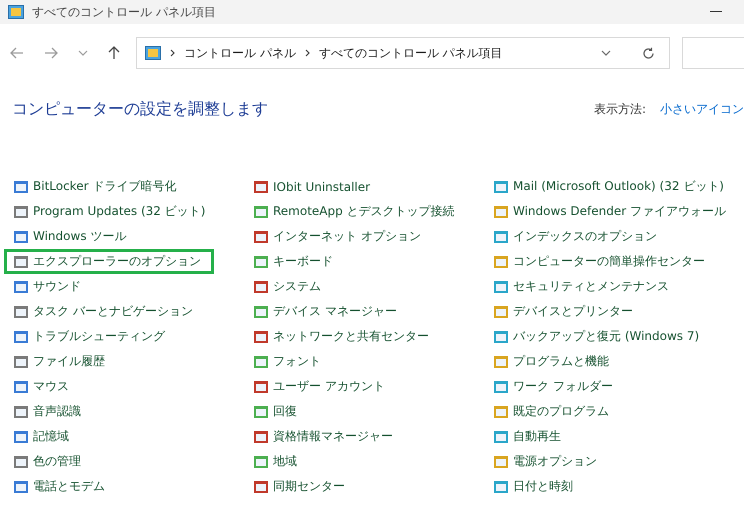 This screenshot has height=511, width=744. What do you see at coordinates (128, 436) in the screenshot?
I see `control-panel-item: 記憶域` at bounding box center [128, 436].